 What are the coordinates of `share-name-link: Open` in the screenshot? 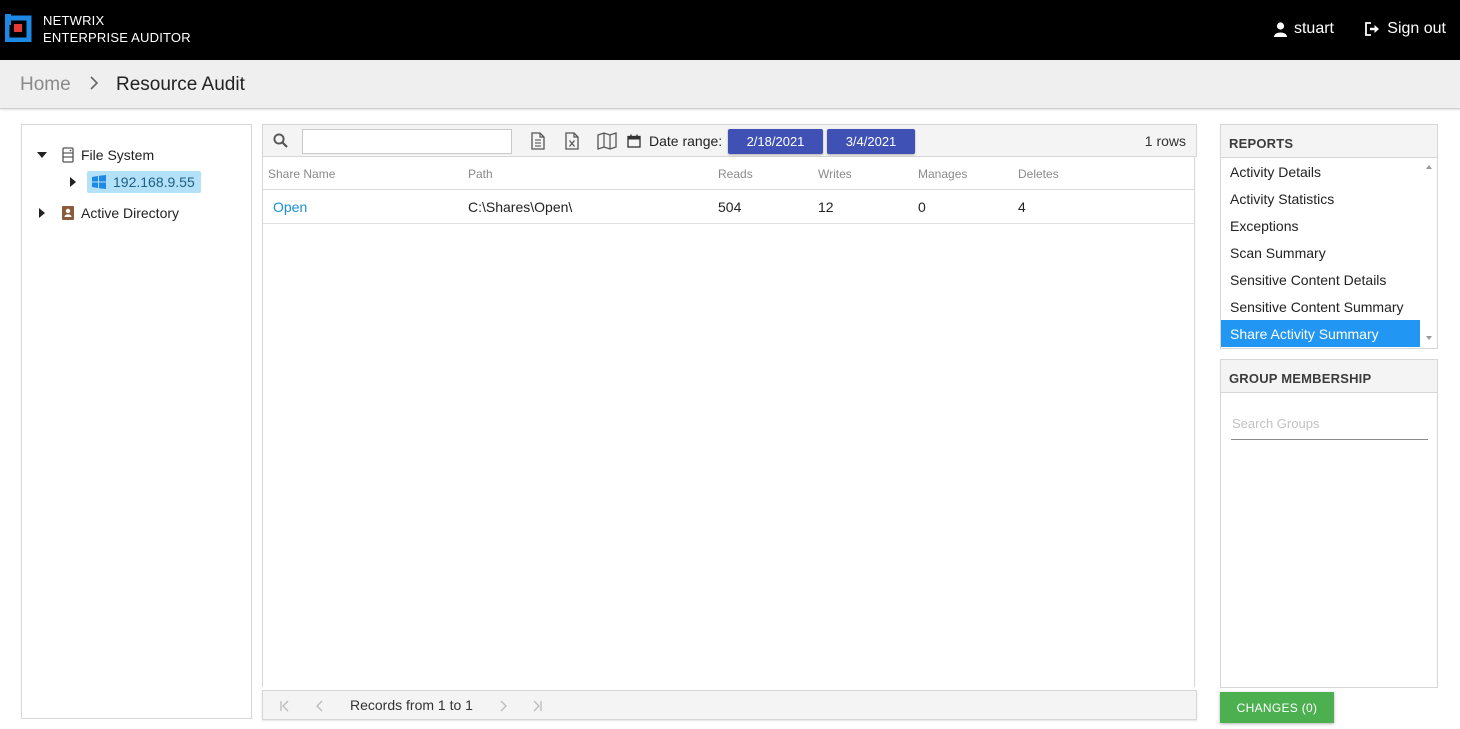 It's located at (290, 207).